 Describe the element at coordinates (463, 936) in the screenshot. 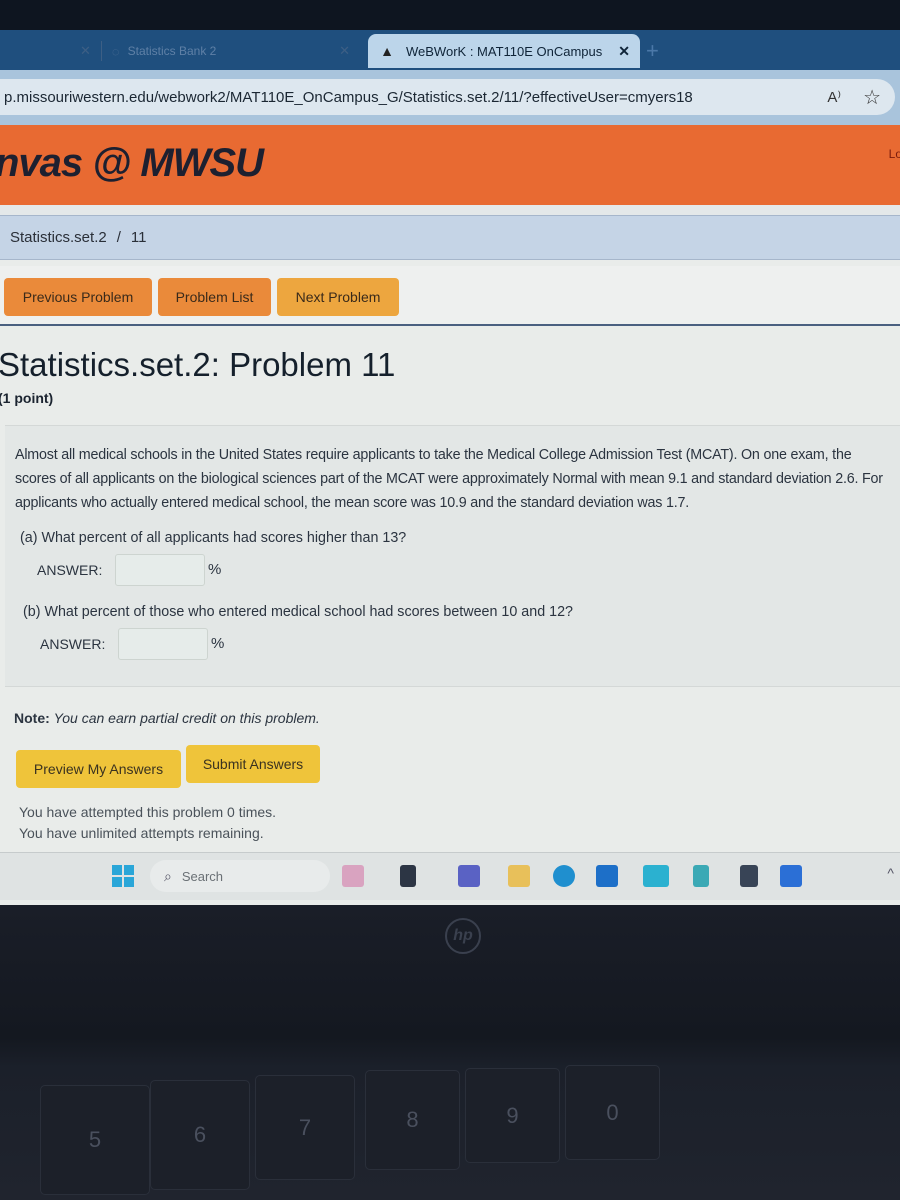

I see `hp-logo-icon: hp` at that location.